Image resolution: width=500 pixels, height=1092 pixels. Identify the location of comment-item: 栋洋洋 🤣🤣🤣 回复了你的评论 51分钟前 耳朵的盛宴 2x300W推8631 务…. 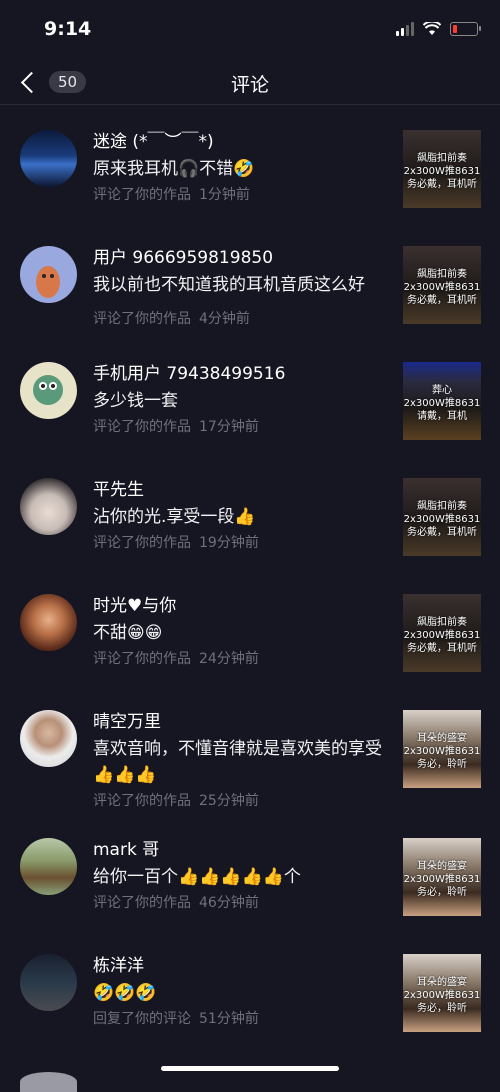
(250, 1000).